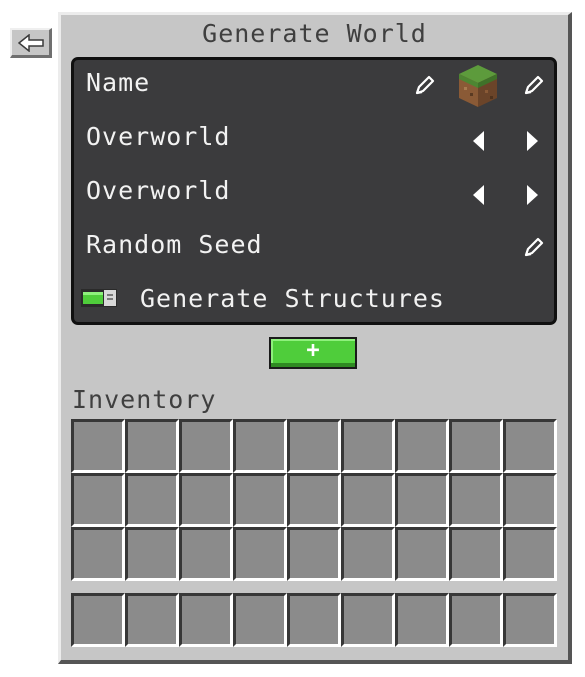  What do you see at coordinates (314, 249) in the screenshot?
I see `seed-row: Random Seed` at bounding box center [314, 249].